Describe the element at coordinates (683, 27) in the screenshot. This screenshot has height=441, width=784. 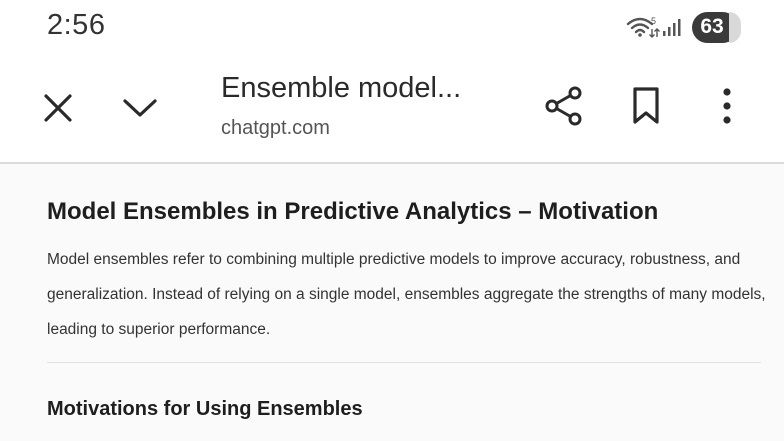
I see `status-icons: 5 63` at that location.